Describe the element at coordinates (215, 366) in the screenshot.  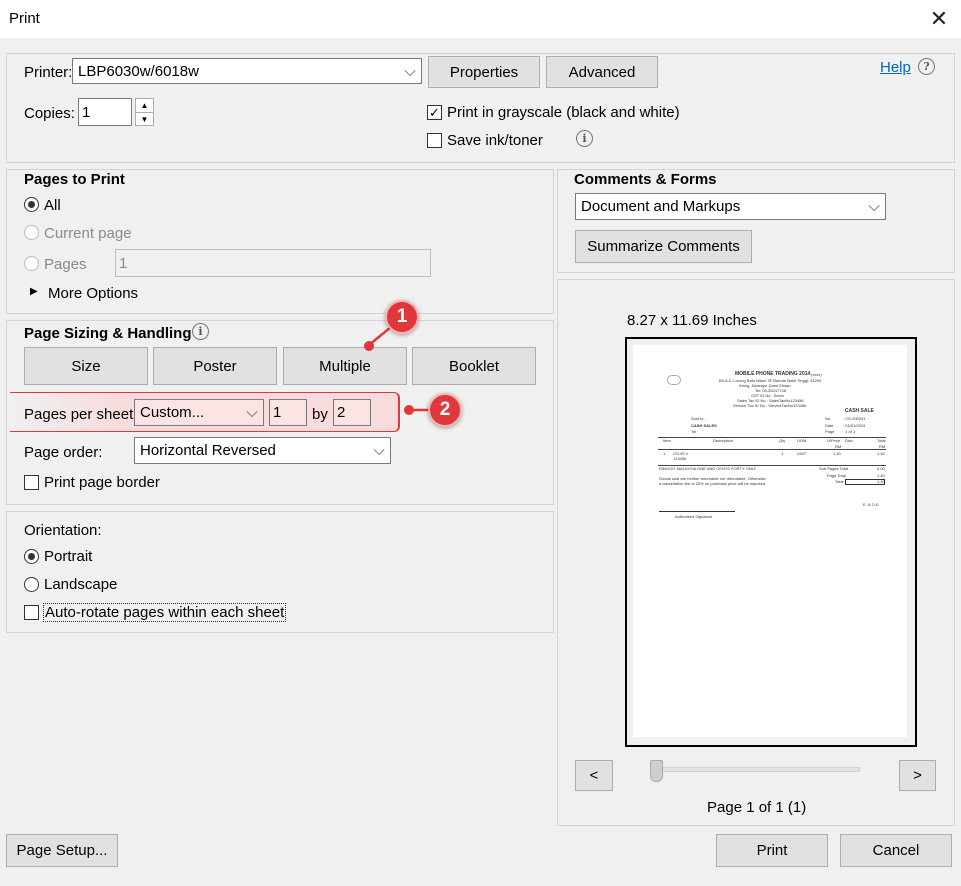
I see `poster-button: Poster` at that location.